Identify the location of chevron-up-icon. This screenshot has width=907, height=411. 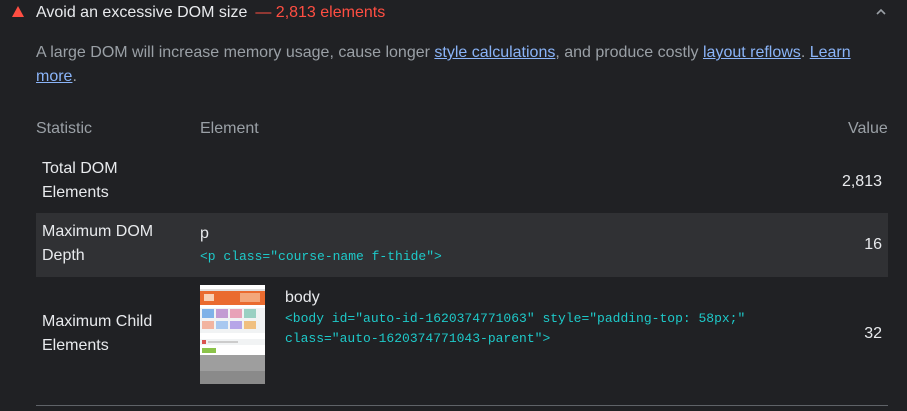
(881, 12).